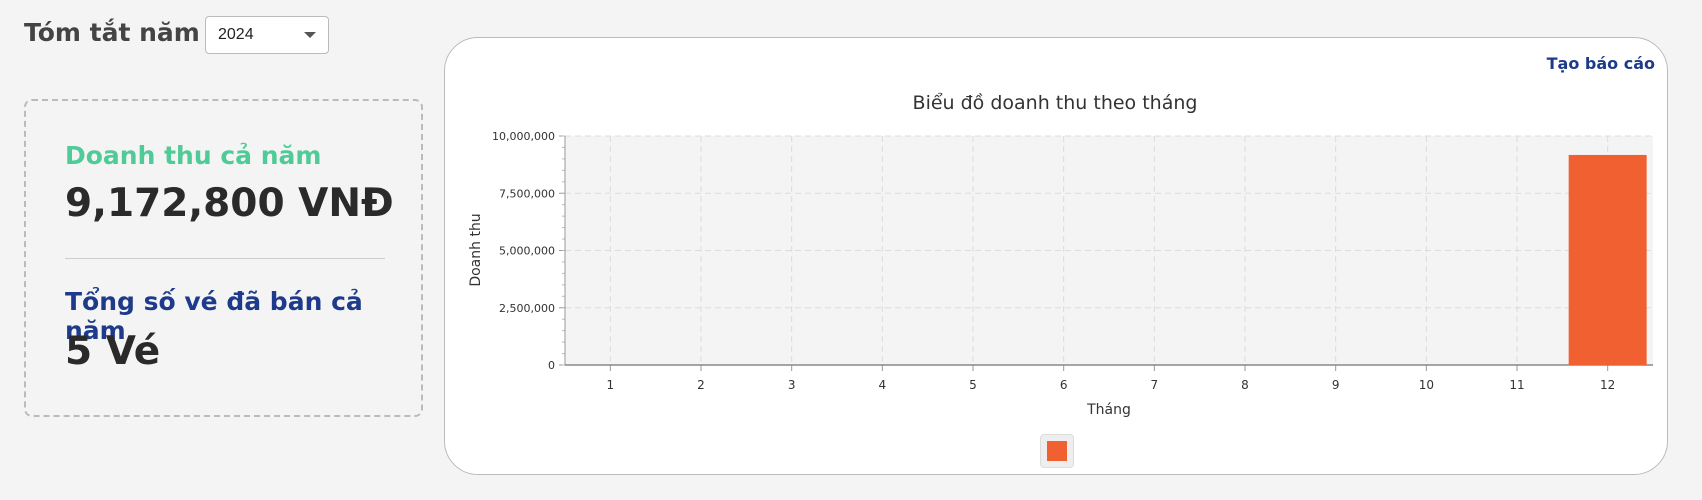 The image size is (1702, 500). Describe the element at coordinates (1245, 385) in the screenshot. I see `x-tick-label: 8` at that location.